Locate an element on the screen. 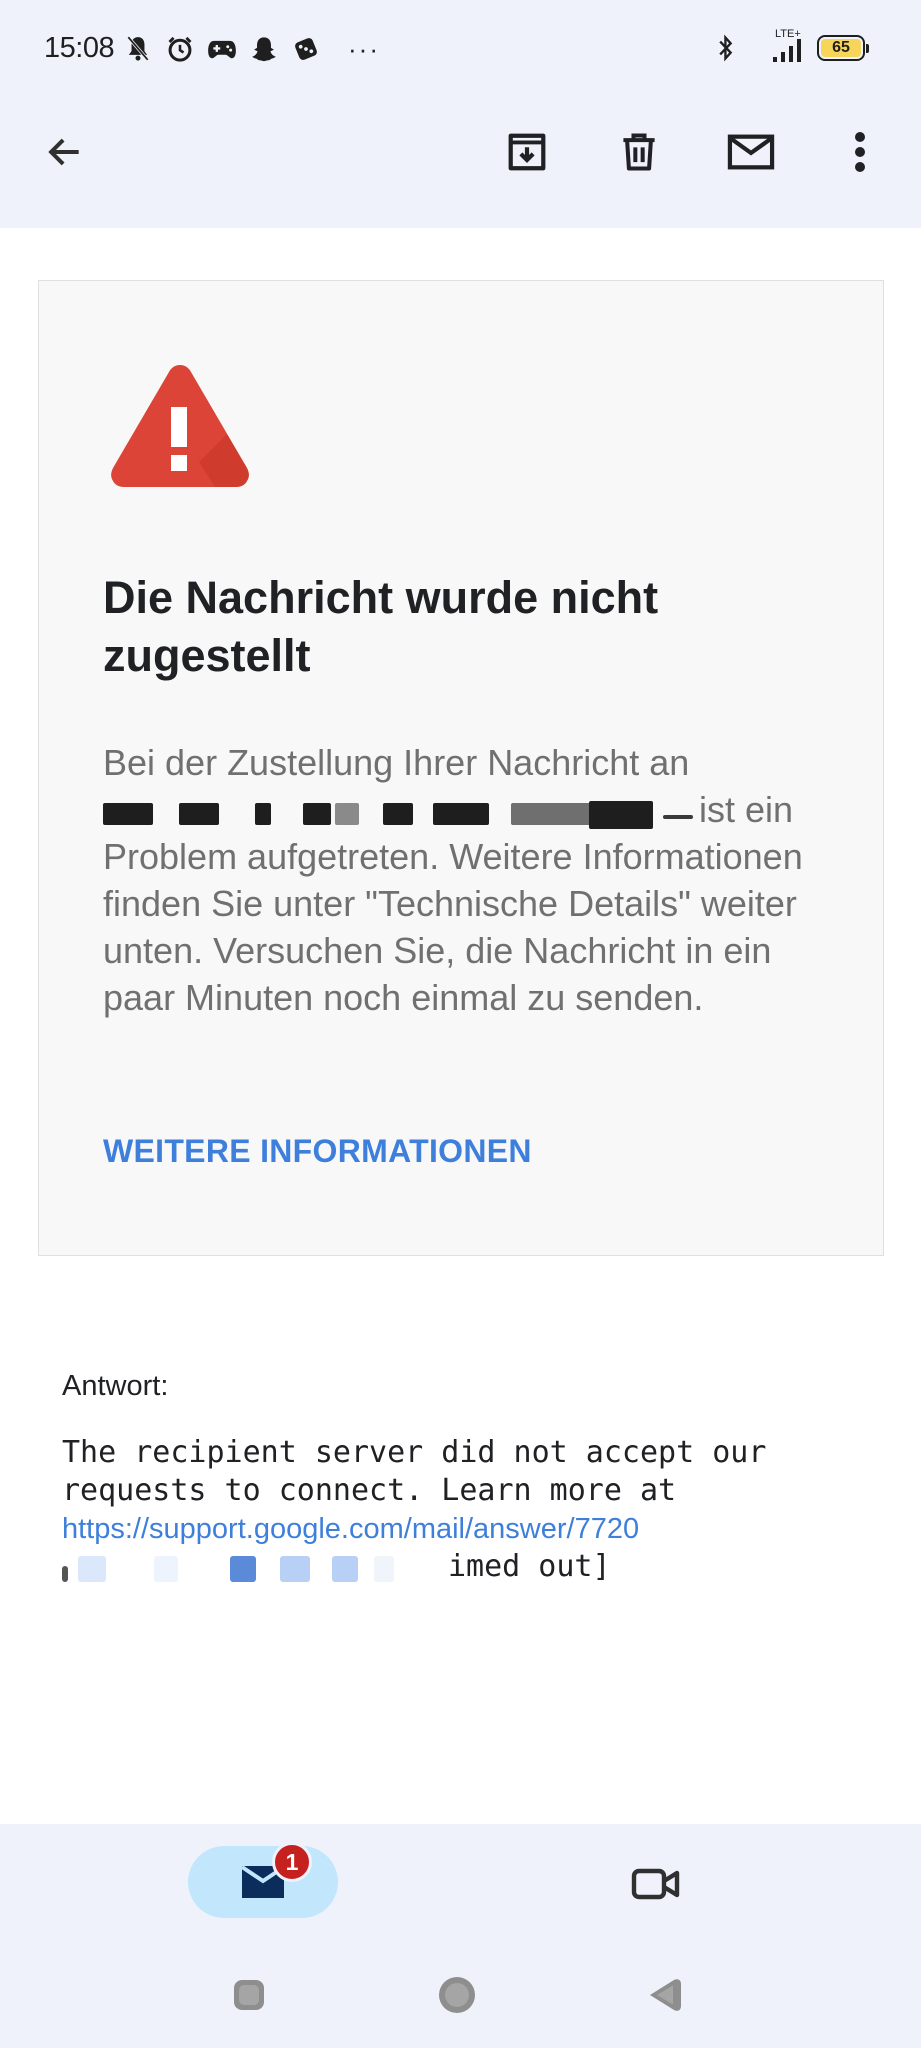 Image resolution: width=921 pixels, height=2048 pixels. redacted-recipient is located at coordinates (399, 812).